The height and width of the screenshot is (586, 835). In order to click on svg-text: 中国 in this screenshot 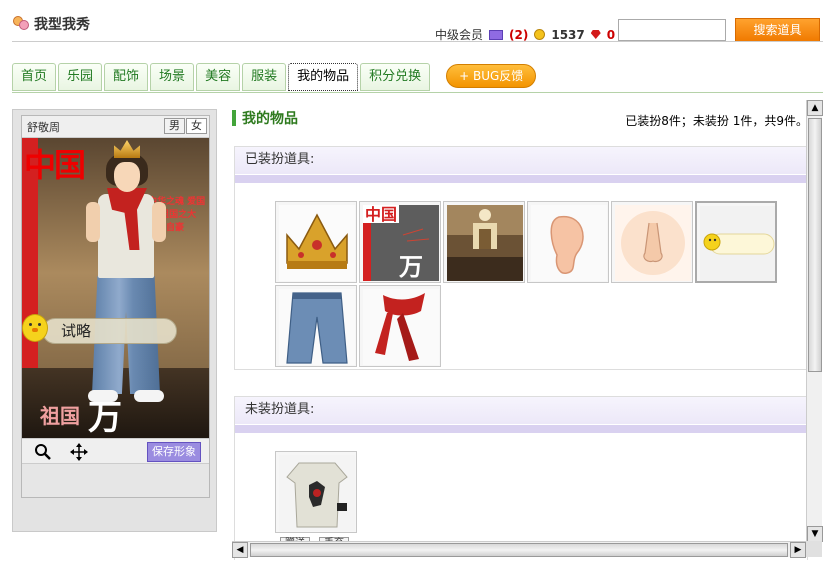, I will do `click(381, 214)`.